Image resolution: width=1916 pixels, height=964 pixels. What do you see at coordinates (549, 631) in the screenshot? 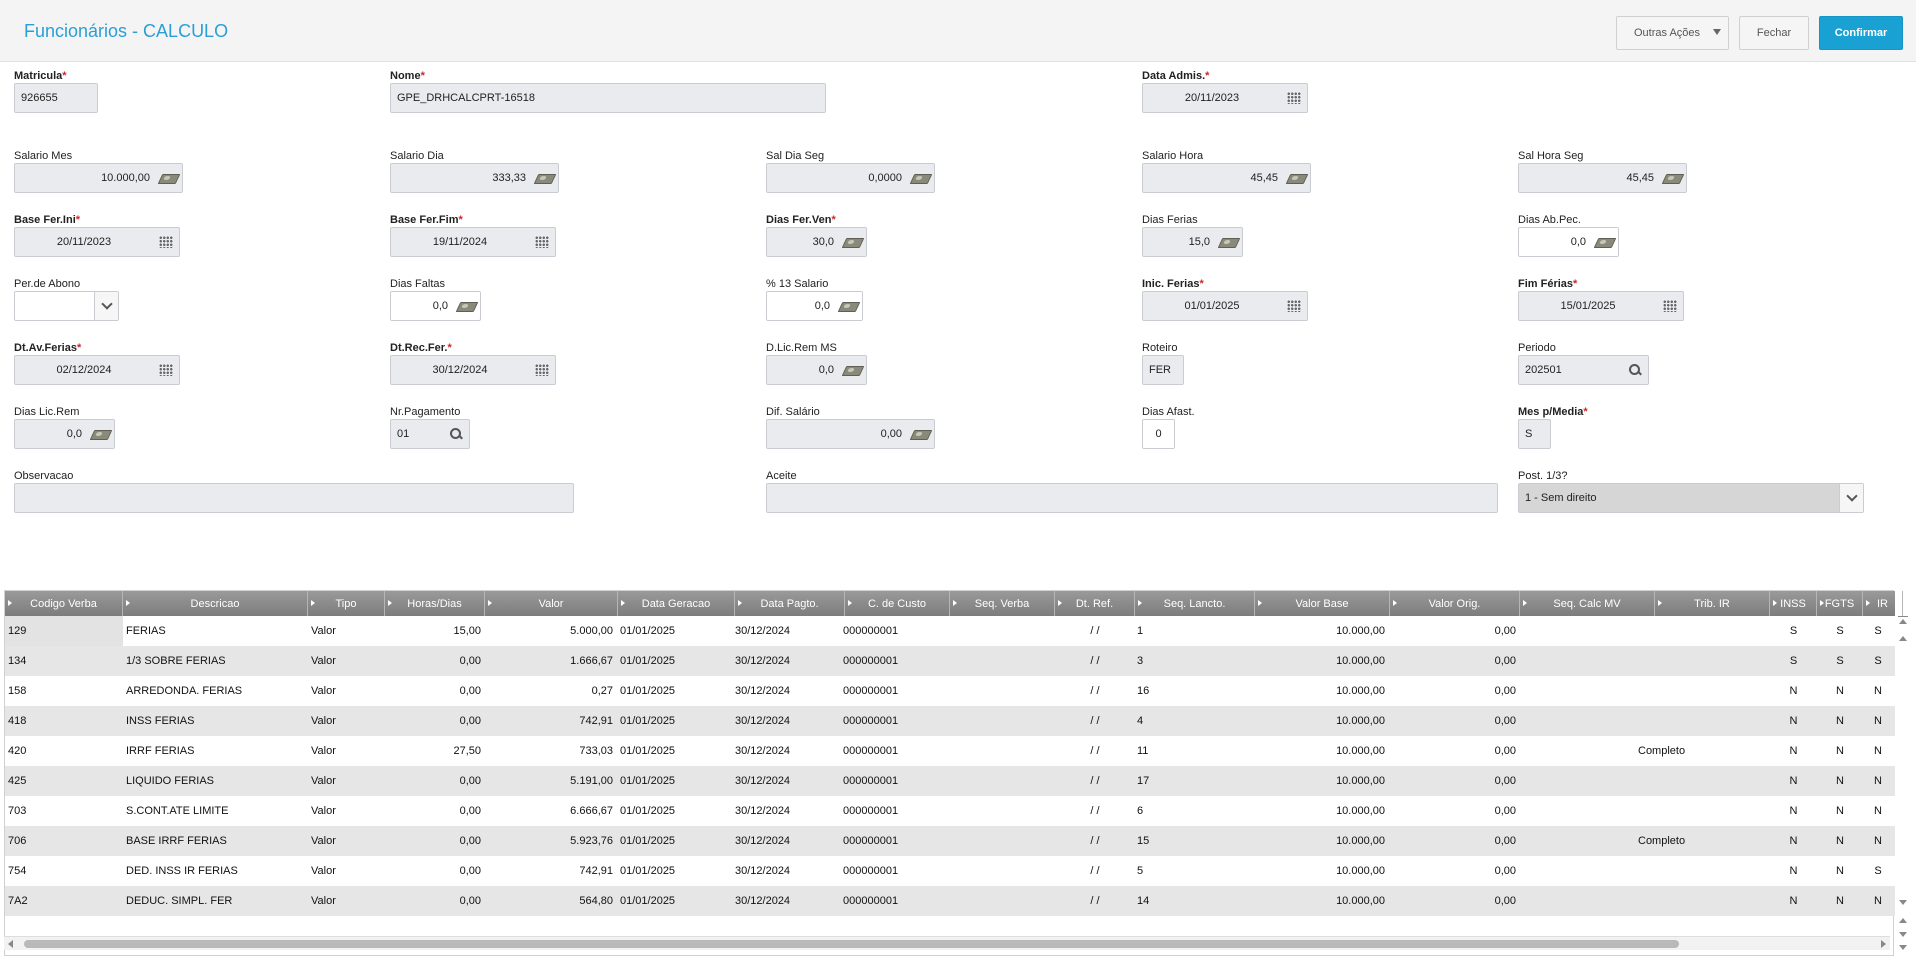
I see `cell-valor: 5.000,00` at bounding box center [549, 631].